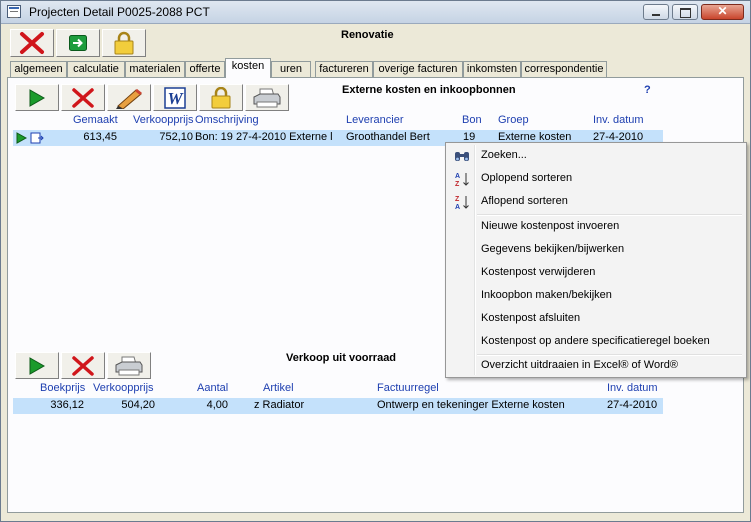 This screenshot has width=751, height=522. Describe the element at coordinates (538, 272) in the screenshot. I see `menu-item-label: Kostenpost verwijderen` at that location.